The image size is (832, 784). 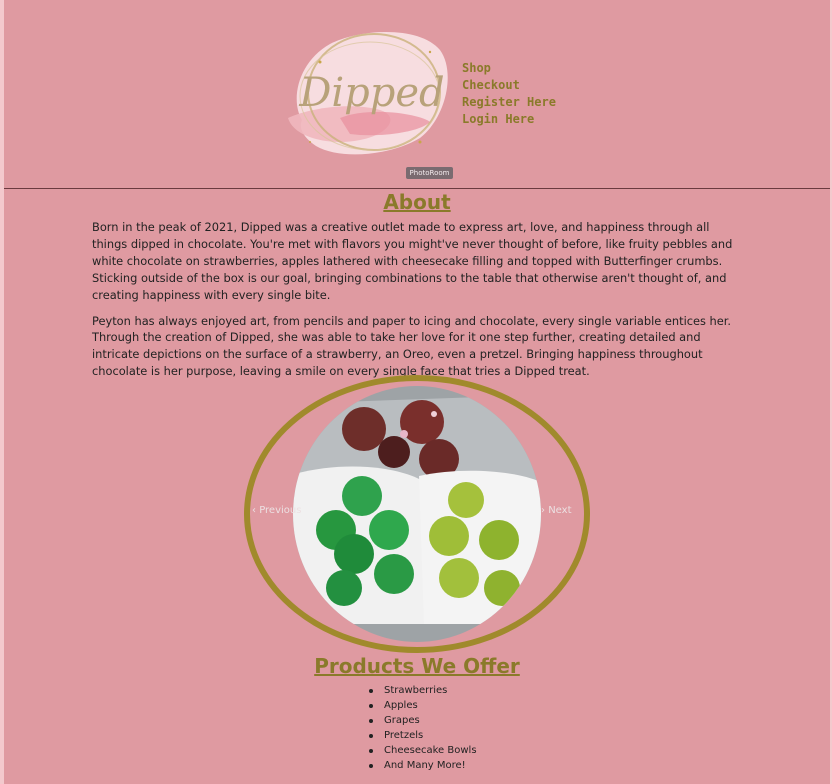 I want to click on carousel-next-button: › Next, so click(x=556, y=510).